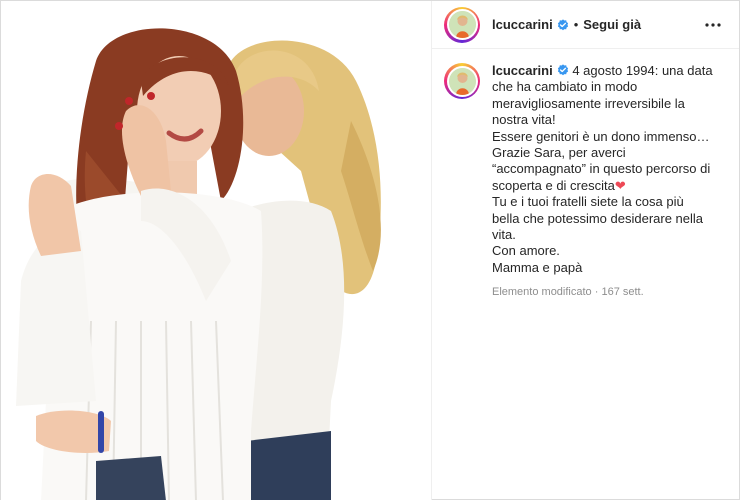 Image resolution: width=740 pixels, height=500 pixels. Describe the element at coordinates (504, 235) in the screenshot. I see `caption-line: vita.` at that location.